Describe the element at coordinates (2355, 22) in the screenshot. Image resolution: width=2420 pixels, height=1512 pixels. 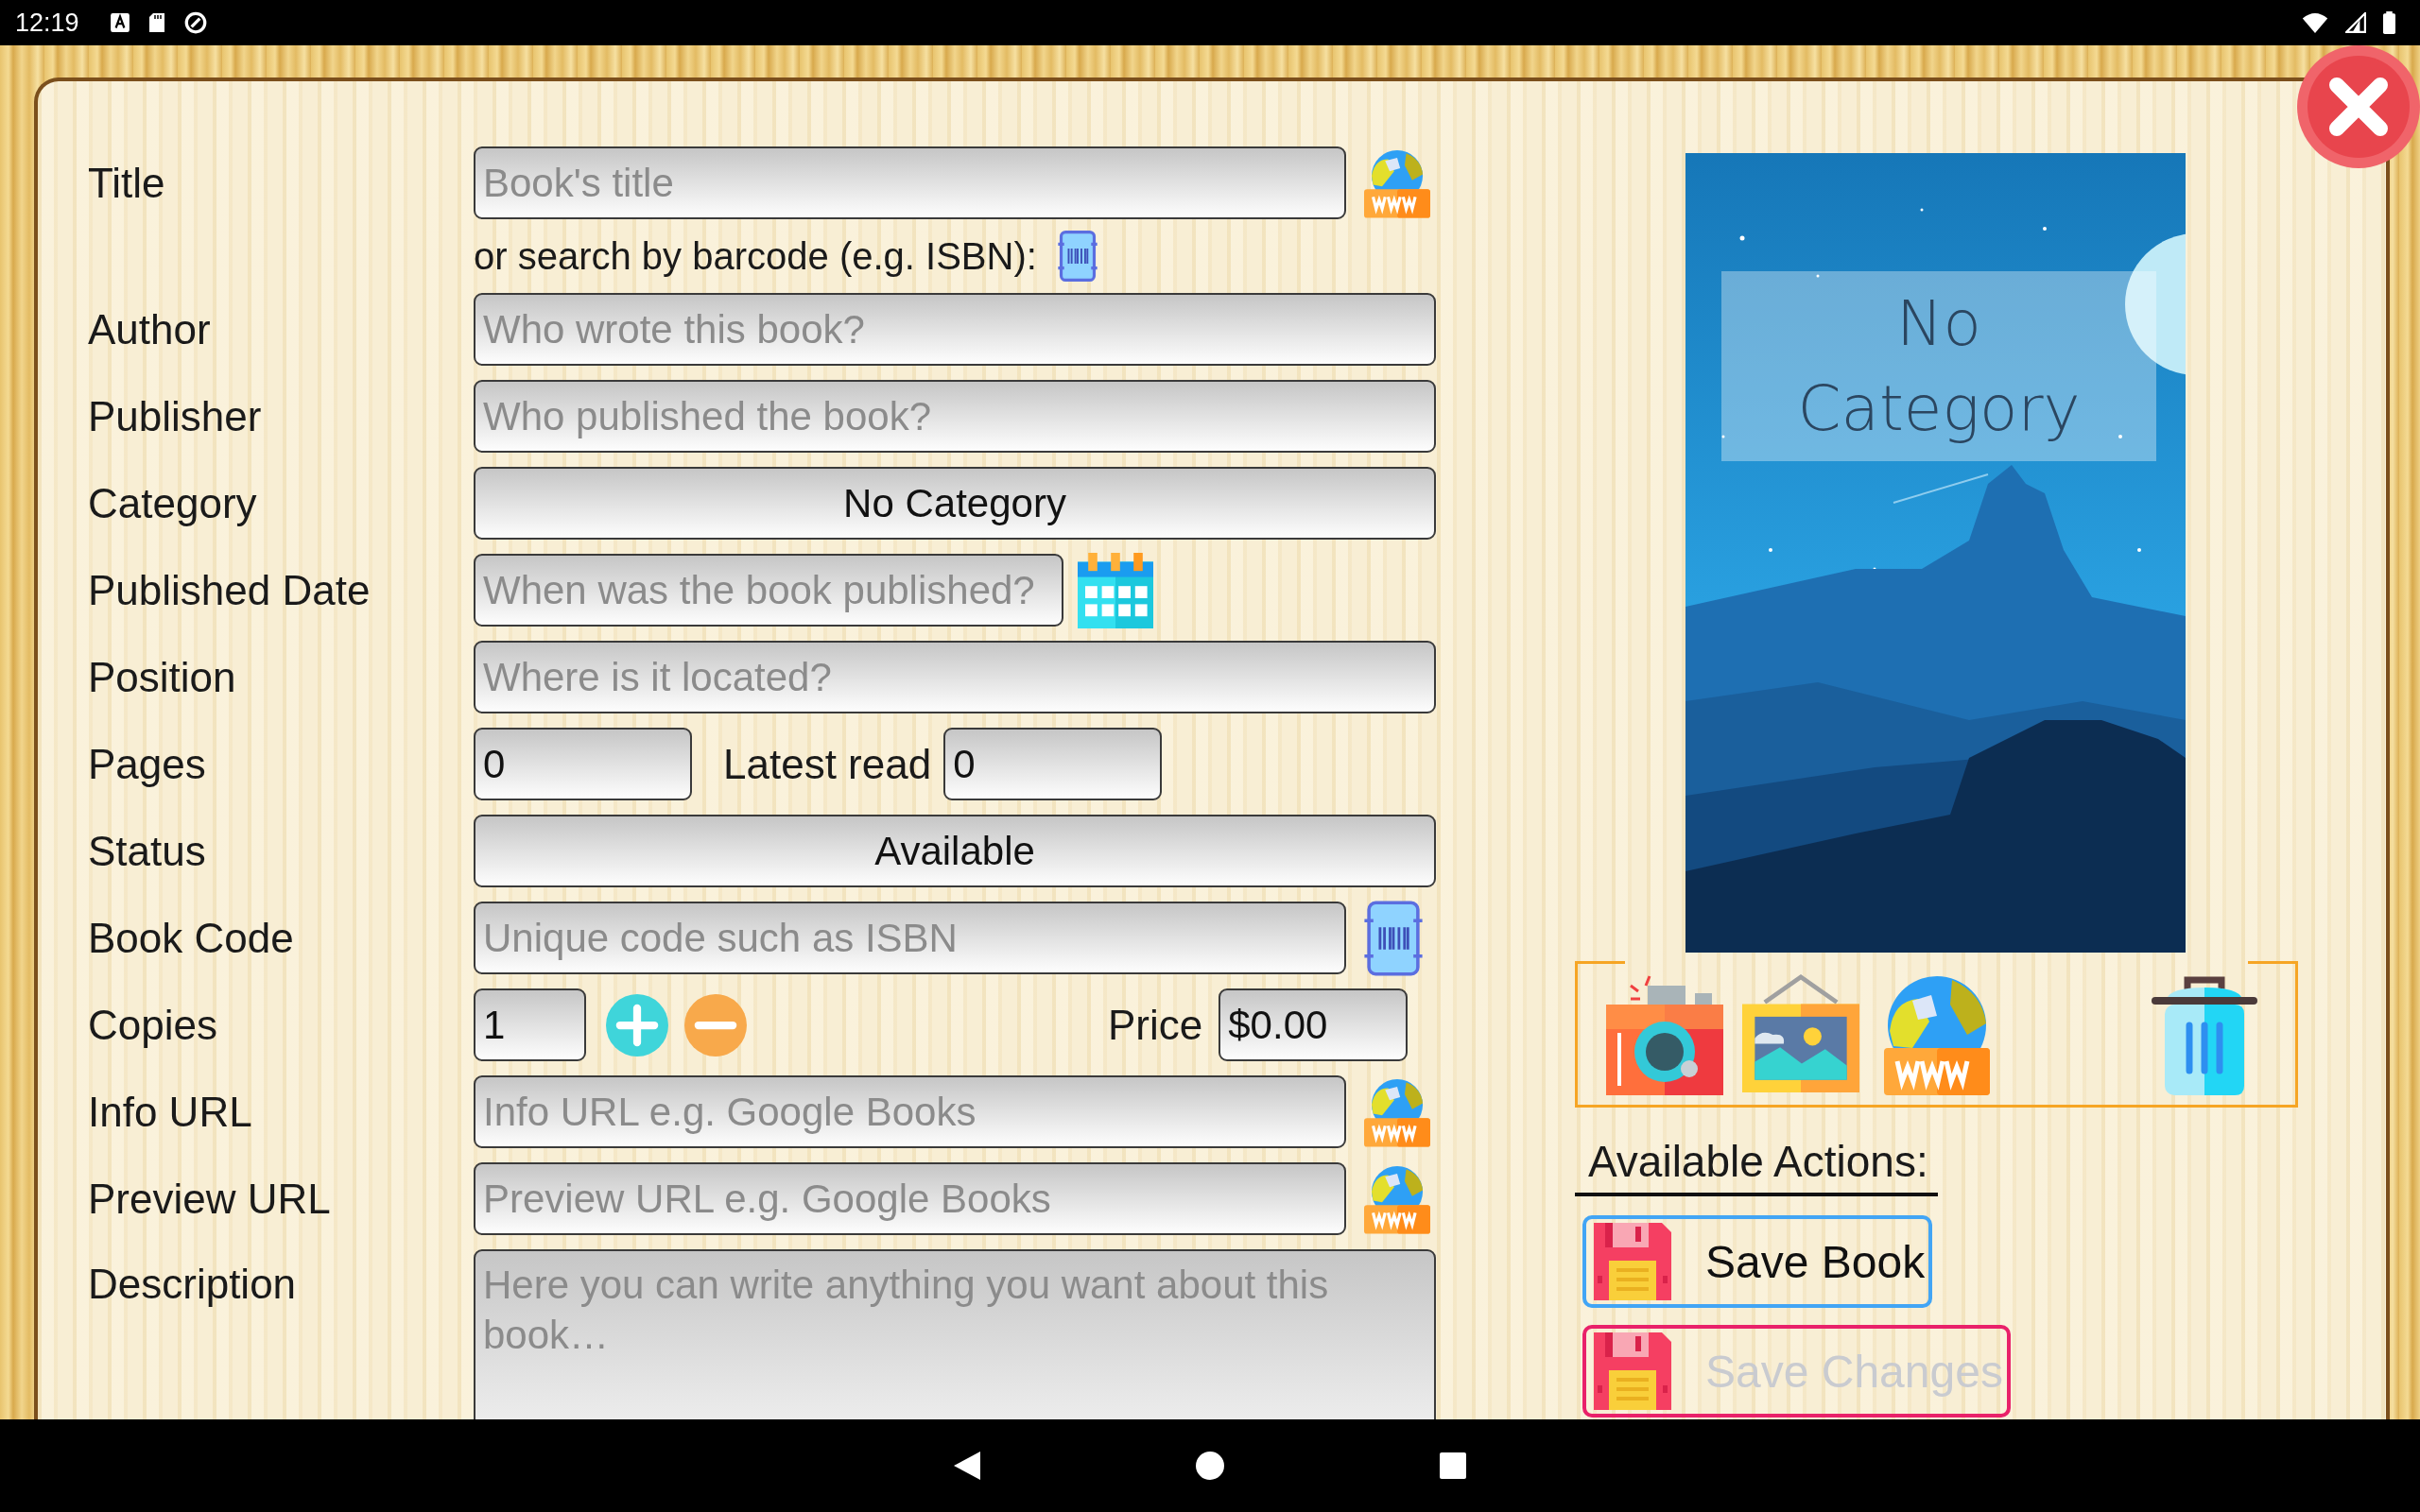
I see `signal-icon` at that location.